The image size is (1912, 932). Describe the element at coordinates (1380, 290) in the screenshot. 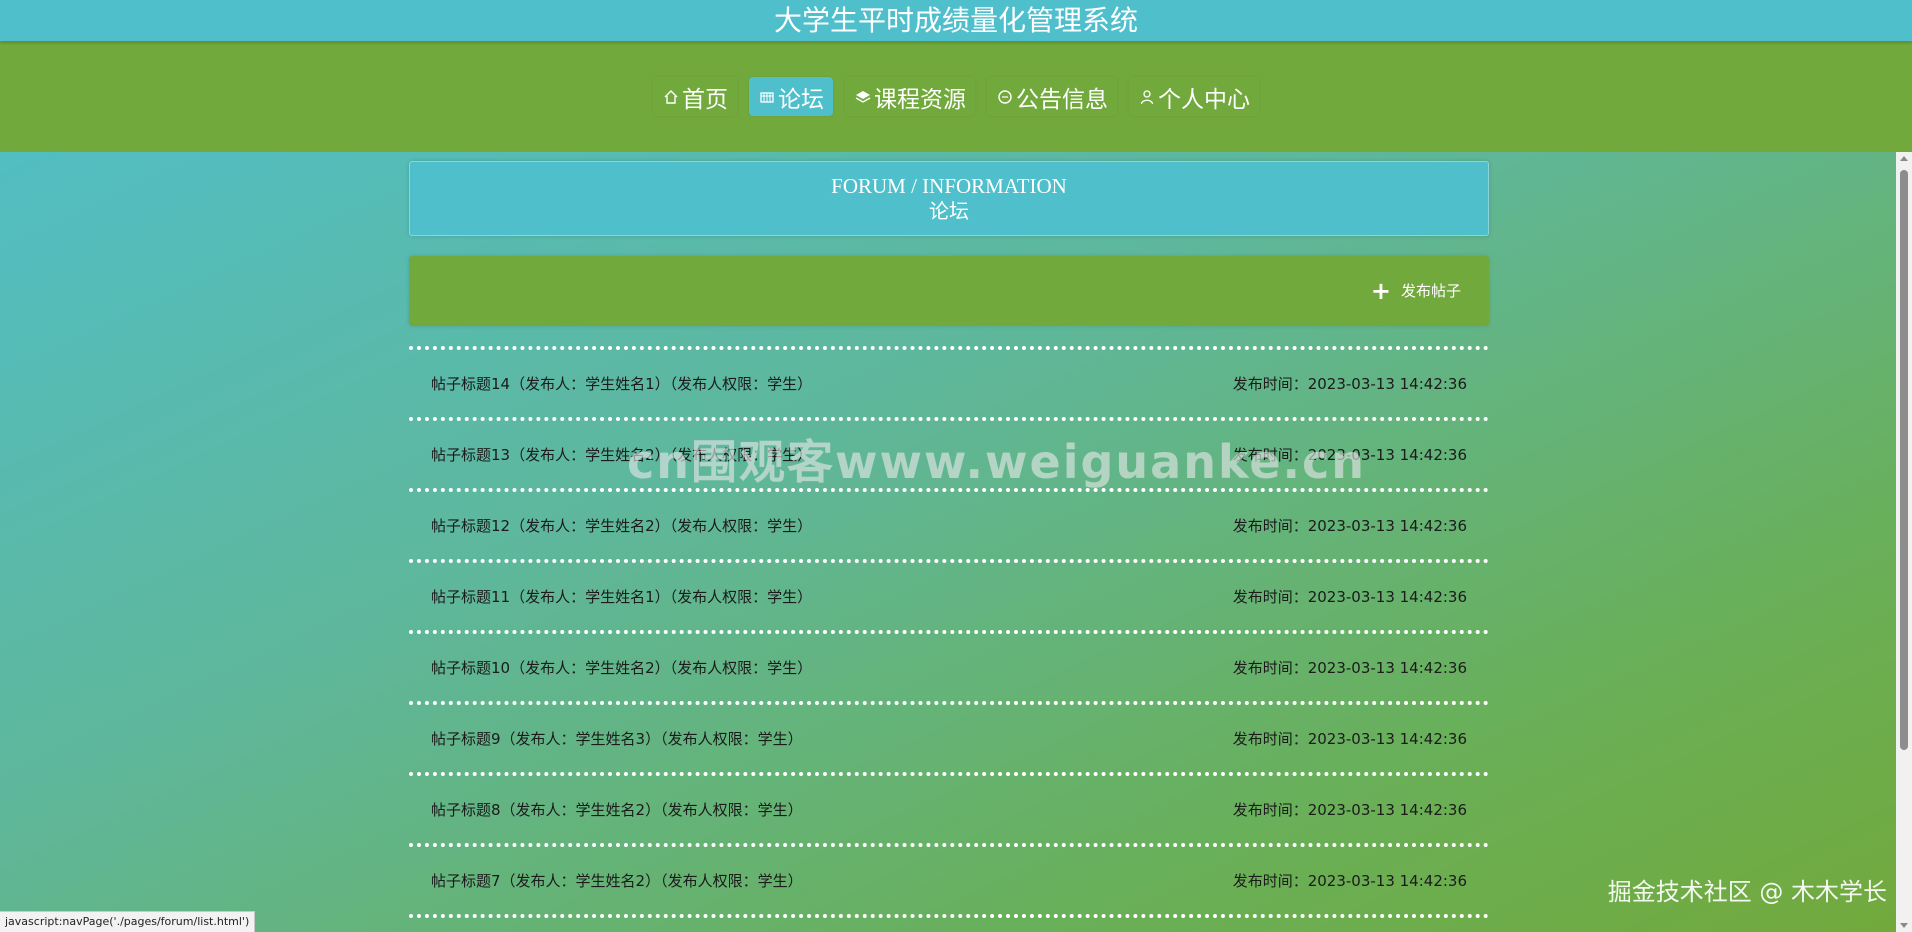

I see `plus-icon: +` at that location.